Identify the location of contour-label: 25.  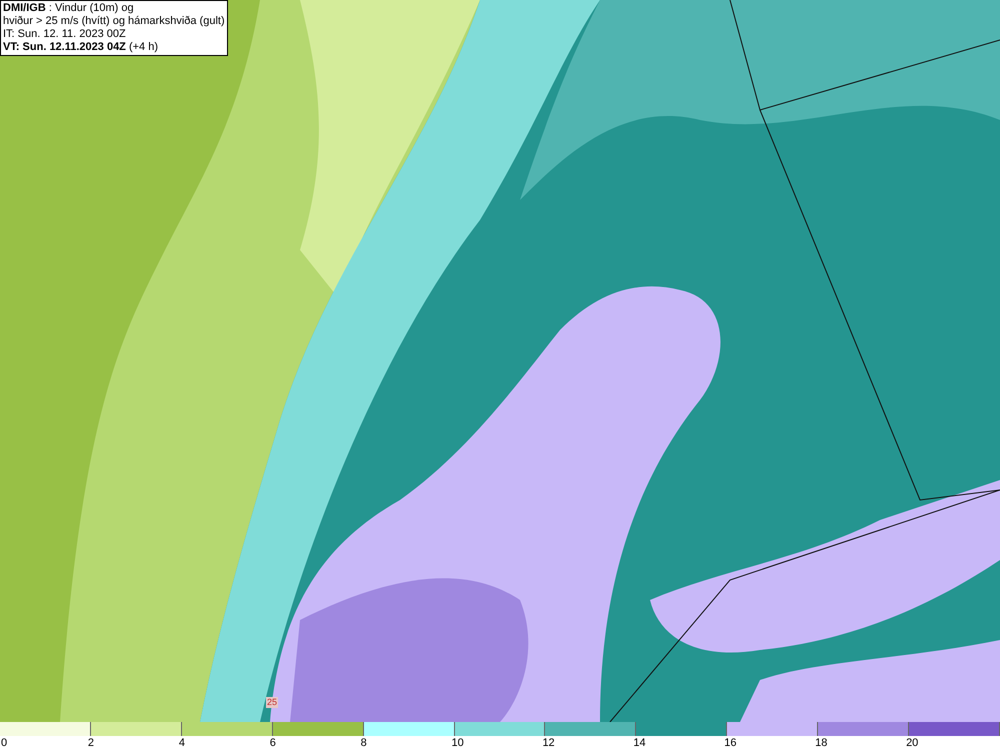
(272, 702).